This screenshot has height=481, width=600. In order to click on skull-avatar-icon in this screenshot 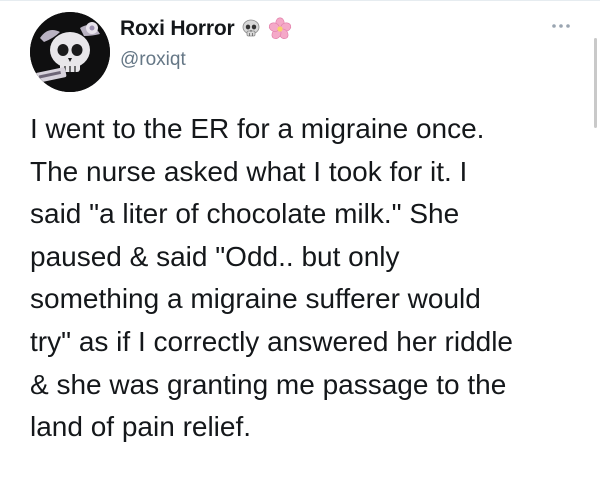, I will do `click(70, 52)`.